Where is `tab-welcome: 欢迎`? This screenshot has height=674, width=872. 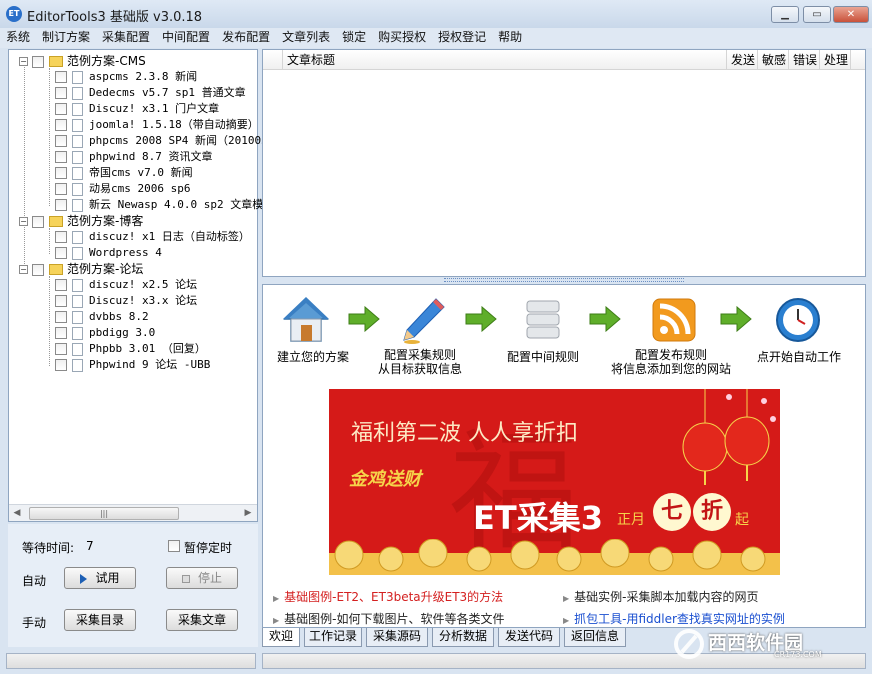
tab-welcome: 欢迎 is located at coordinates (281, 637).